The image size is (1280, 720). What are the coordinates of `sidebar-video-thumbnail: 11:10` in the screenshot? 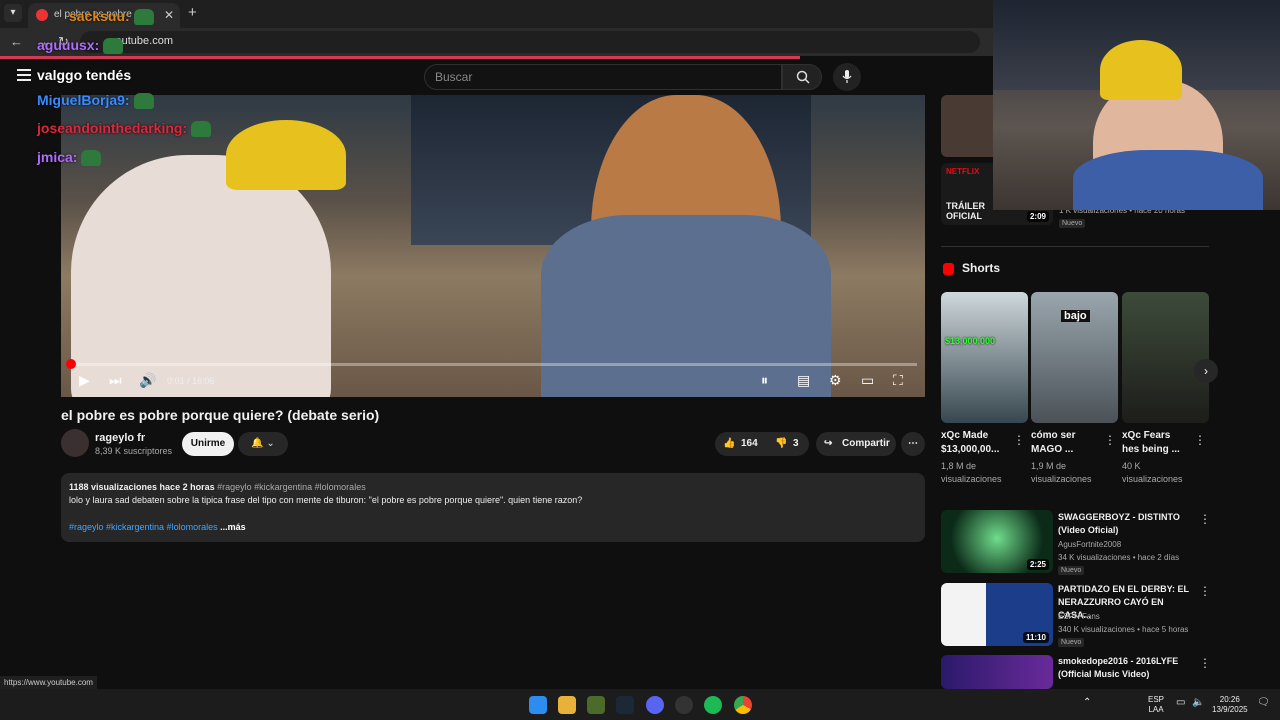 It's located at (997, 614).